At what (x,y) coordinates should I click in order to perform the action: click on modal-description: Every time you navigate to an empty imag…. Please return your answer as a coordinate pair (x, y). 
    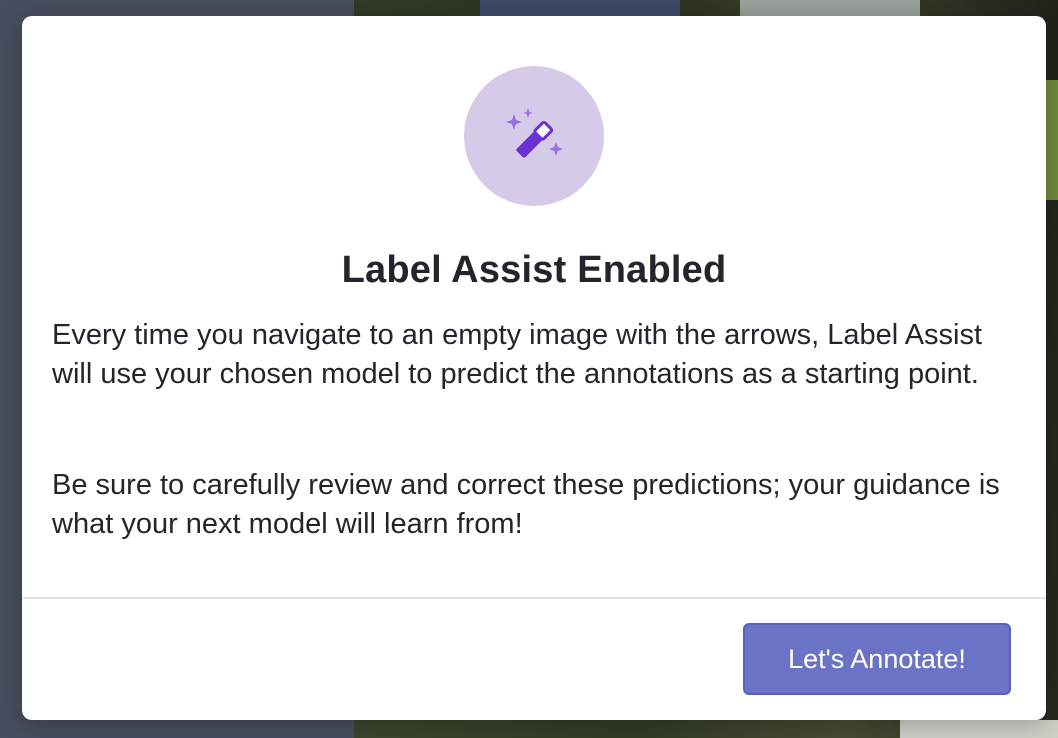
    Looking at the image, I should click on (517, 354).